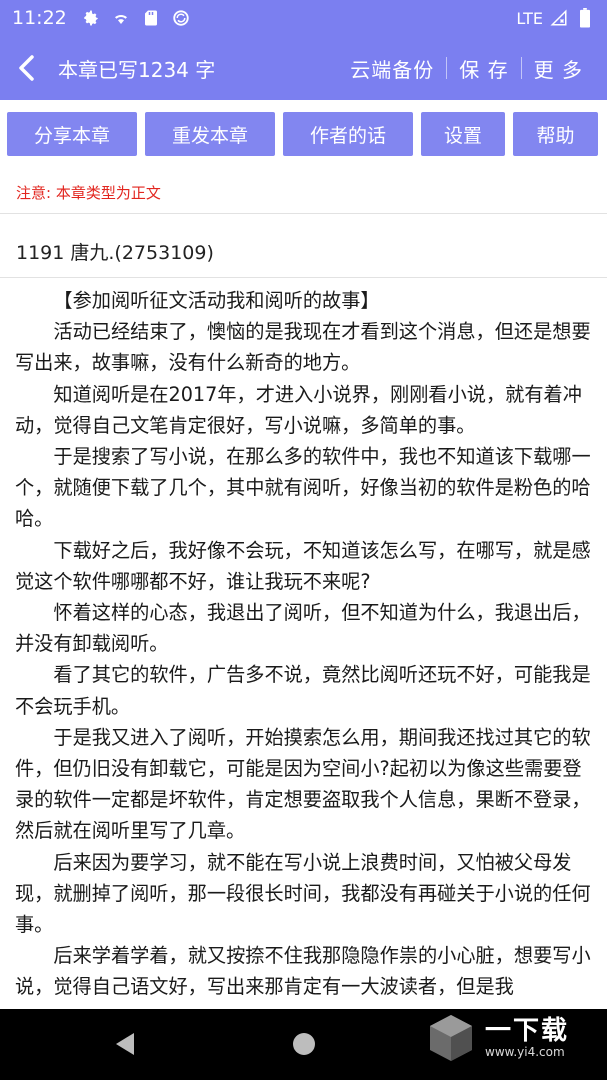 The width and height of the screenshot is (607, 1080). What do you see at coordinates (559, 18) in the screenshot?
I see `signal-icon` at bounding box center [559, 18].